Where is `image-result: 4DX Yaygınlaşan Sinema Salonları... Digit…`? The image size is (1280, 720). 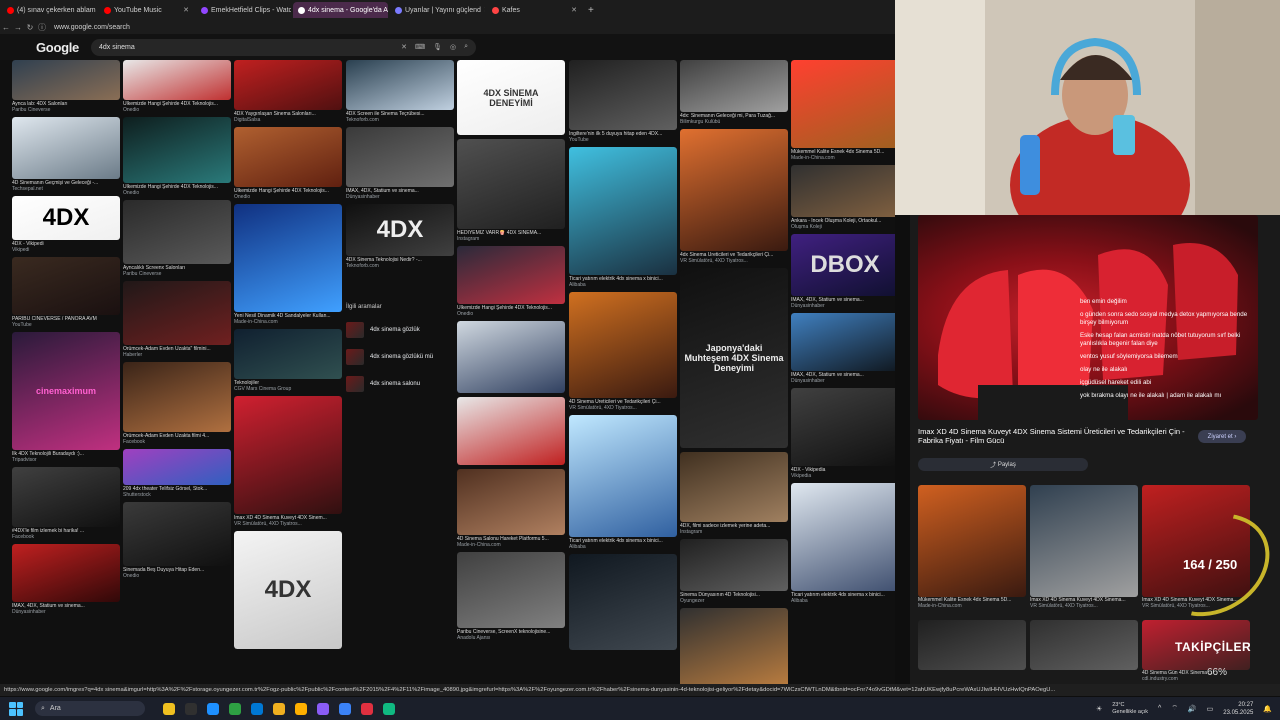
image-result: 4DX Yaygınlaşan Sinema Salonları... Digit… is located at coordinates (288, 91).